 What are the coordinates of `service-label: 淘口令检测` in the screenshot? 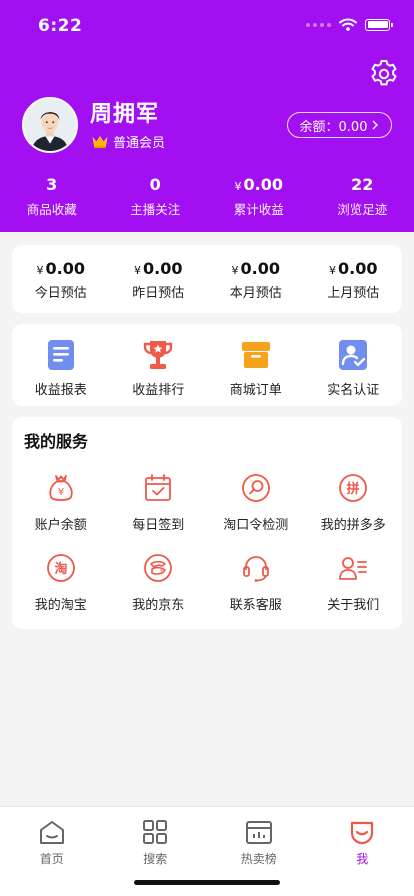 It's located at (256, 525).